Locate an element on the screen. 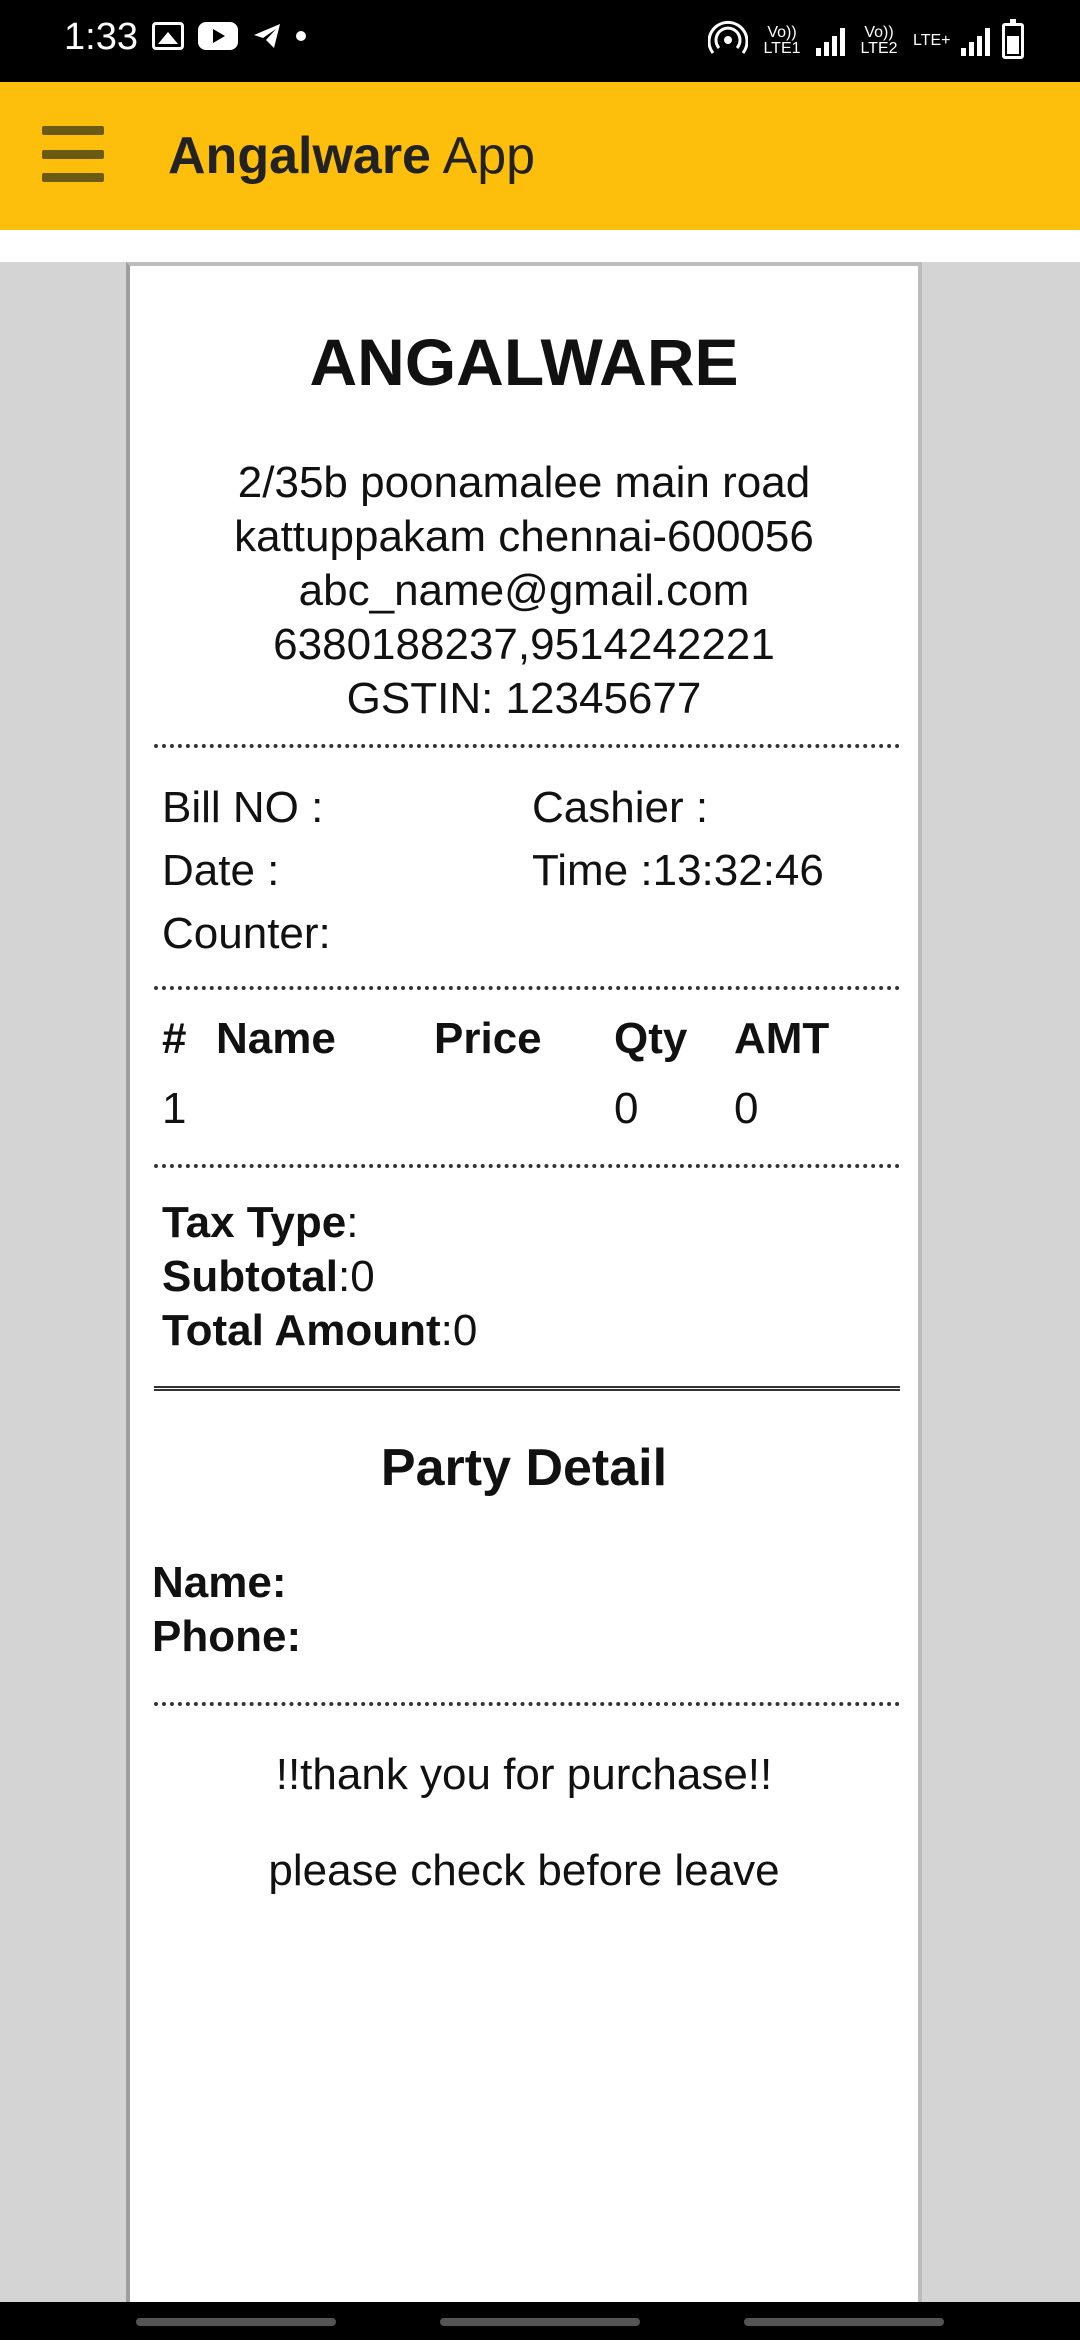 The width and height of the screenshot is (1080, 2340). navigation-bar is located at coordinates (540, 2321).